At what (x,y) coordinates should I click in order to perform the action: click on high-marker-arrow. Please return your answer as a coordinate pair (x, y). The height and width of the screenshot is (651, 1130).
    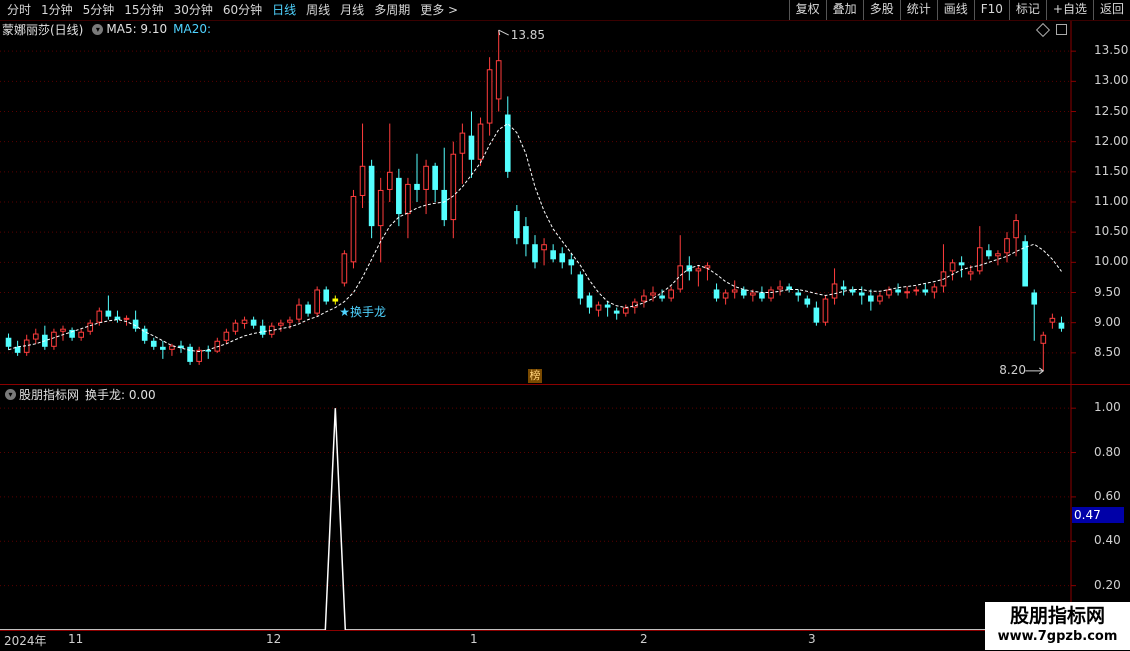
    Looking at the image, I should click on (503, 32).